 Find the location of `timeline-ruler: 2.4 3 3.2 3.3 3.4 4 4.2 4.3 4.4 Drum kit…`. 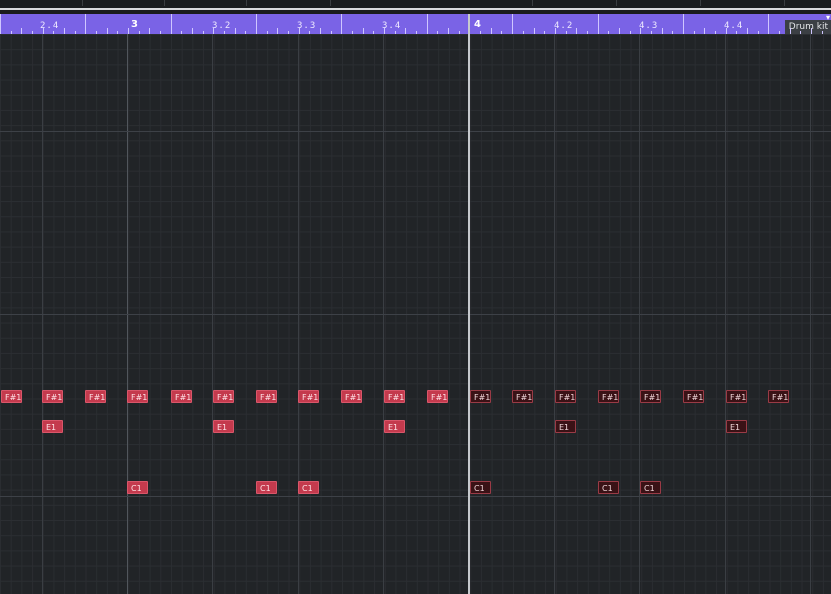

timeline-ruler: 2.4 3 3.2 3.3 3.4 4 4.2 4.3 4.4 Drum kit… is located at coordinates (415, 24).